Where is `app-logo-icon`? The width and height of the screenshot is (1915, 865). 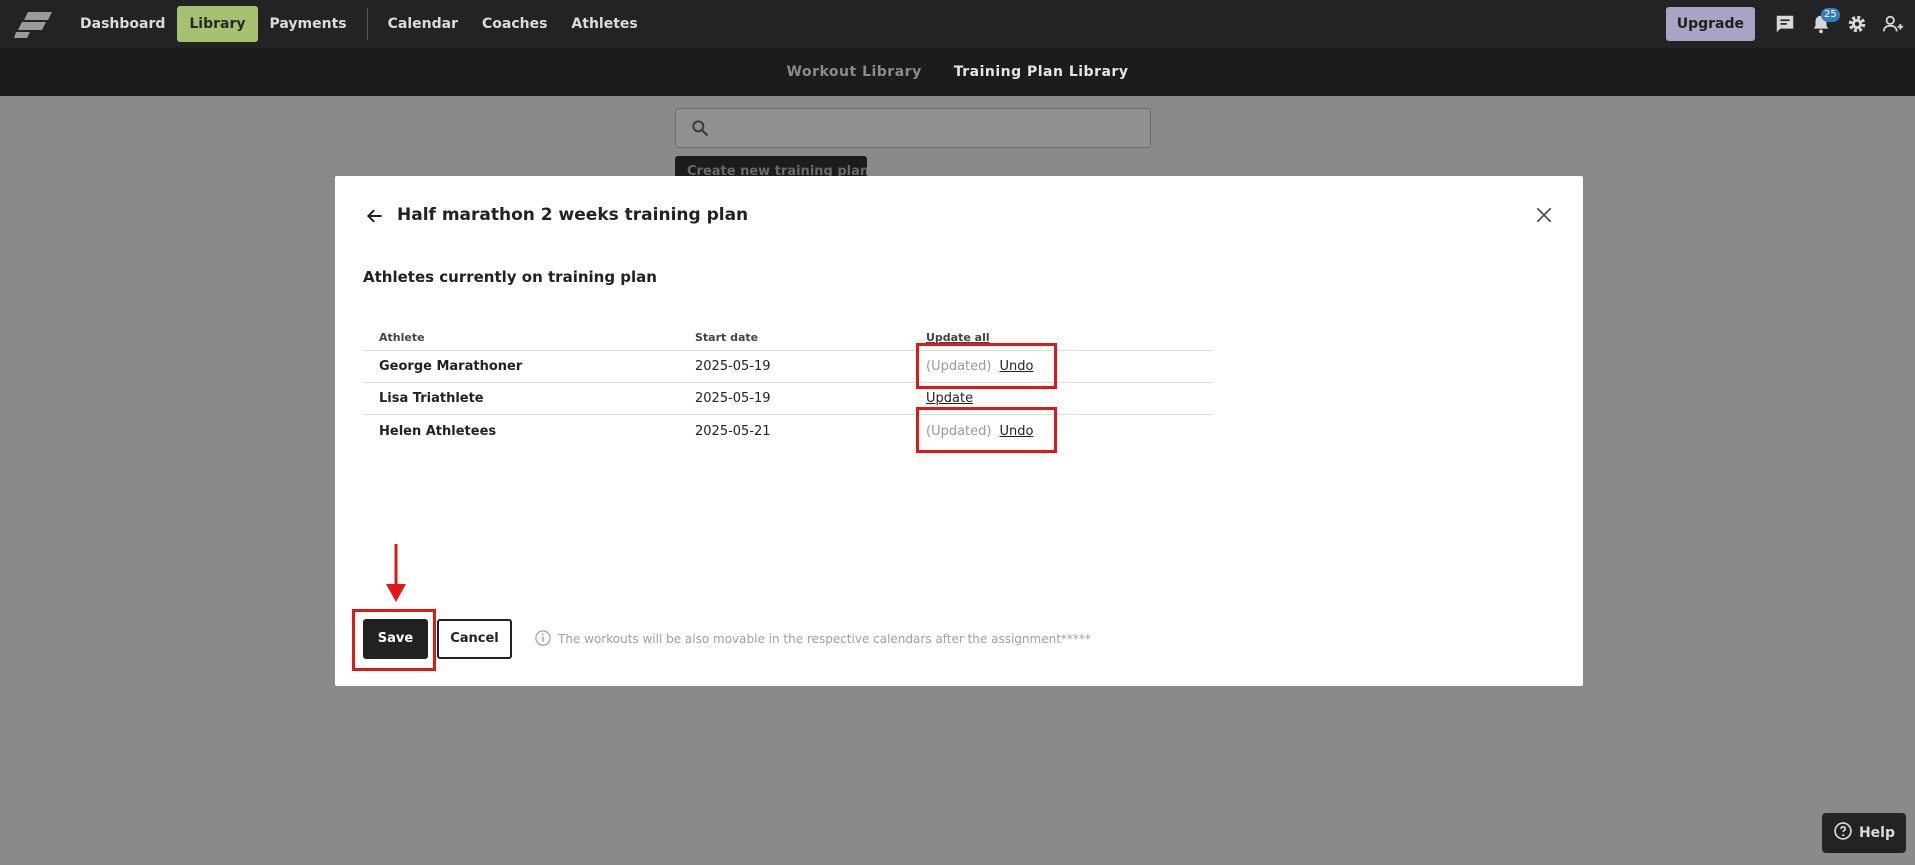
app-logo-icon is located at coordinates (34, 24).